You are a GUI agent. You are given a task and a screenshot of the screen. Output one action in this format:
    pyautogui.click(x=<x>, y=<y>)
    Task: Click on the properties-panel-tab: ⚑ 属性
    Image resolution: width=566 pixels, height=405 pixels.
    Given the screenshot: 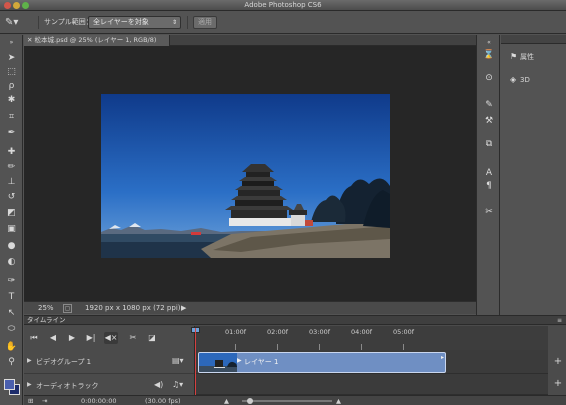 What is the action you would take?
    pyautogui.click(x=522, y=57)
    